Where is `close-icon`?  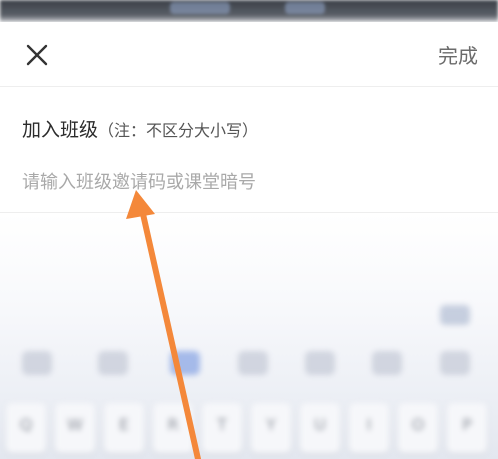
close-icon is located at coordinates (37, 55).